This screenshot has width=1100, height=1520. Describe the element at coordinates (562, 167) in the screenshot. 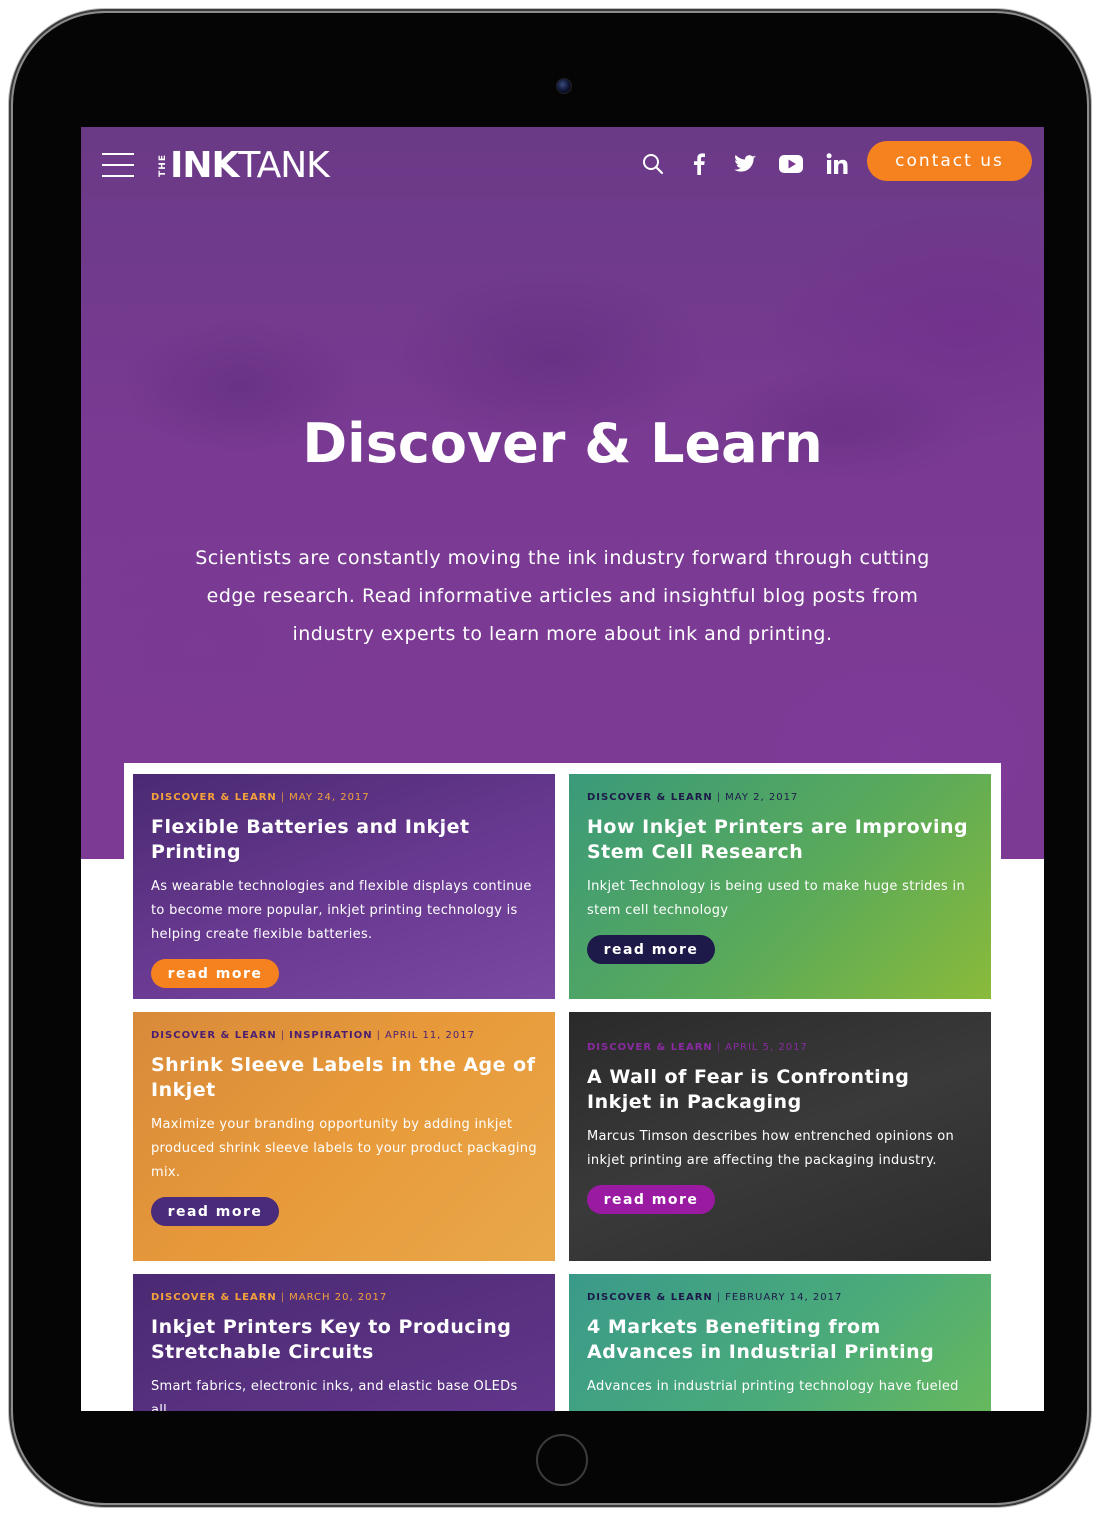

I see `site-header: THE INK TANK contact us` at that location.